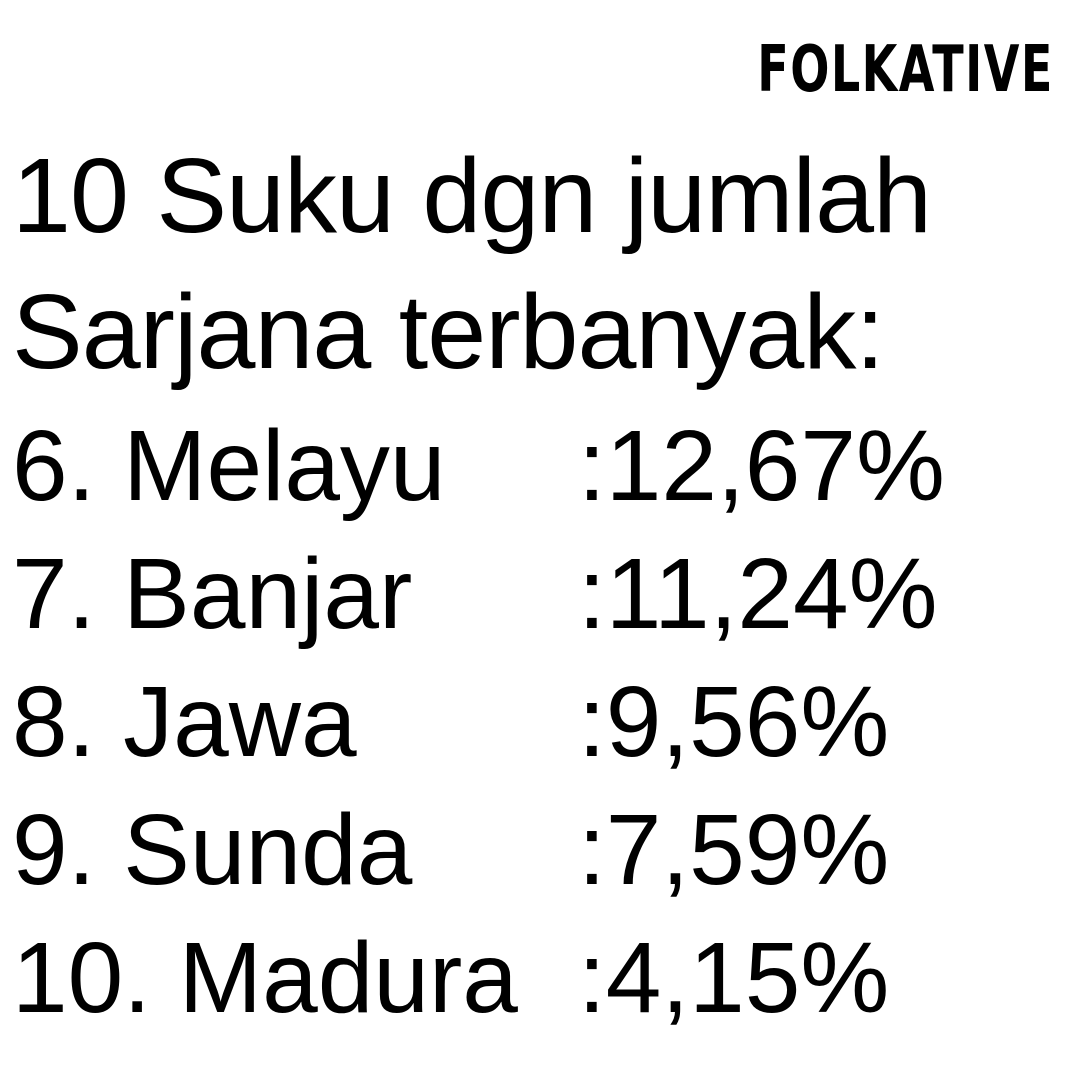 The height and width of the screenshot is (1080, 1080). I want to click on item-value: :4,15%, so click(734, 978).